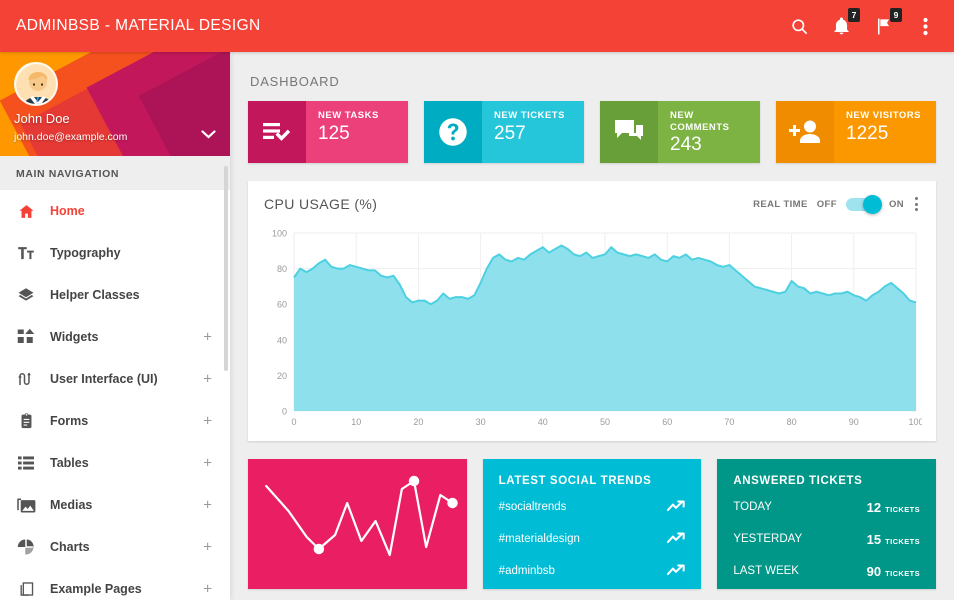  I want to click on switch-off-label: OFF, so click(826, 204).